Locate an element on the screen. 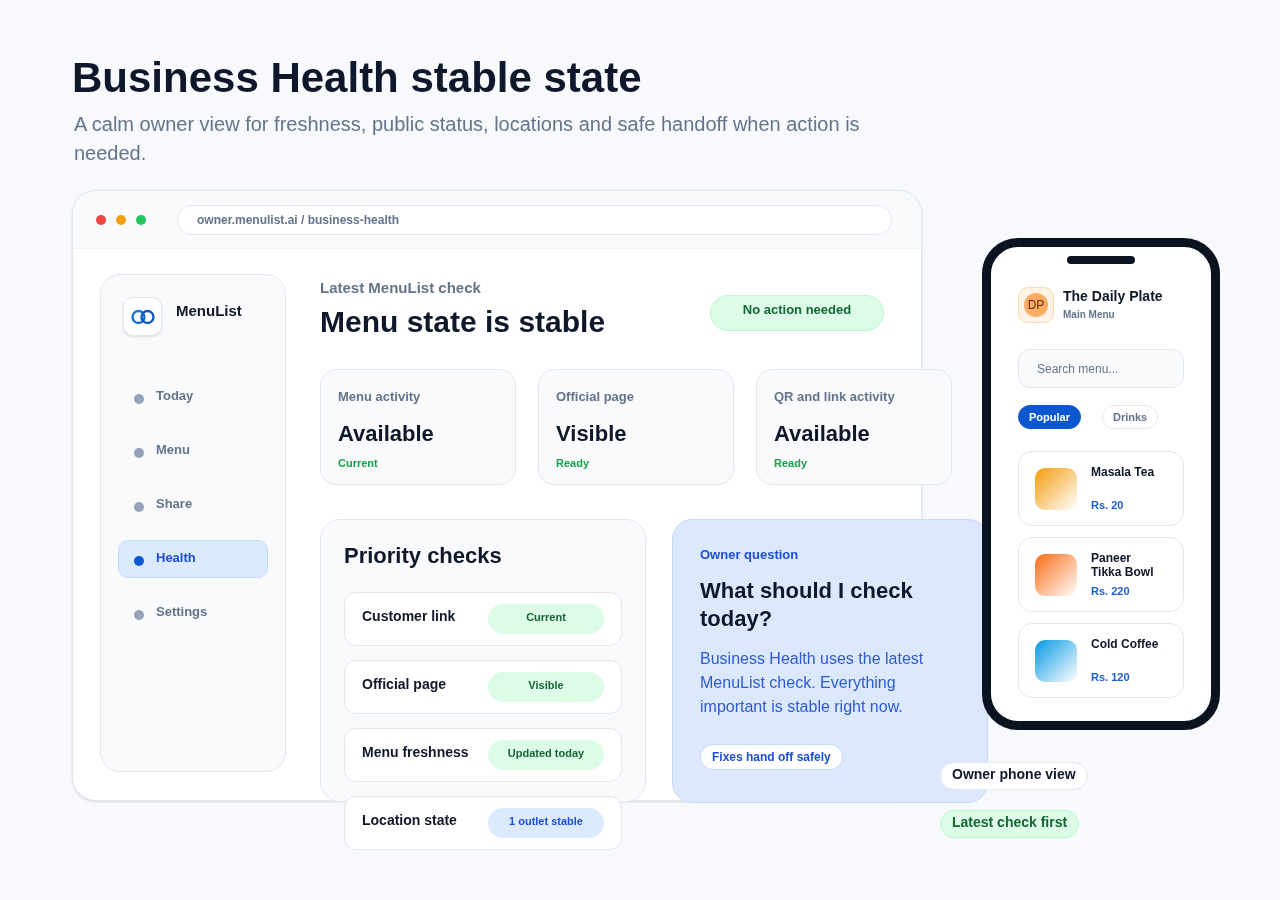  category-tab: Drinks is located at coordinates (1130, 417).